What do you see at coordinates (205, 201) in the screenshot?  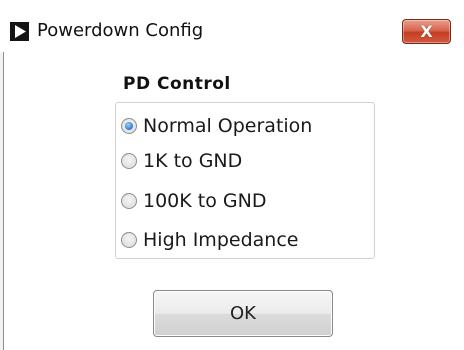 I see `radio-label: 100K to GND` at bounding box center [205, 201].